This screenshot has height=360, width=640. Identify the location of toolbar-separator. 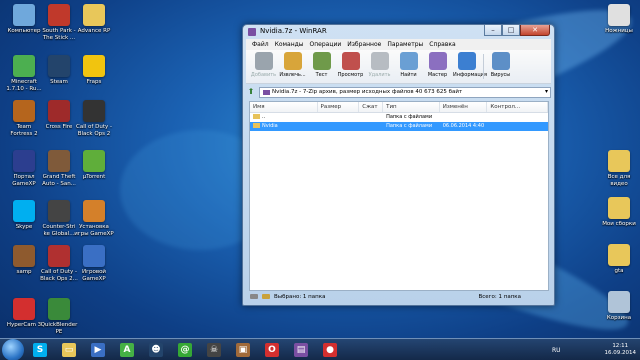
(483, 66).